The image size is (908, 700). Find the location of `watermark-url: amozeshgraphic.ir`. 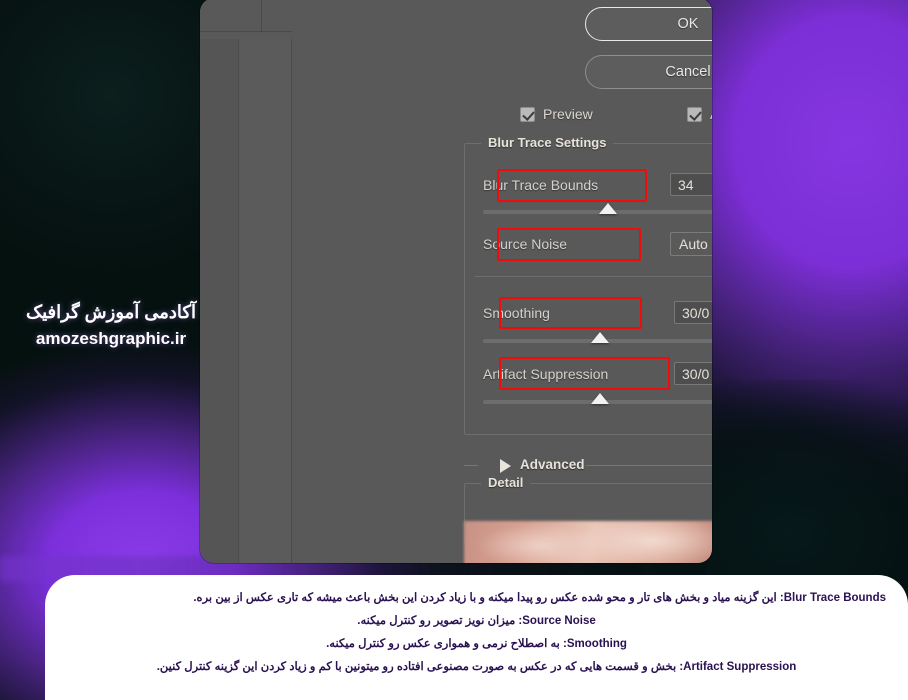

watermark-url: amozeshgraphic.ir is located at coordinates (111, 338).